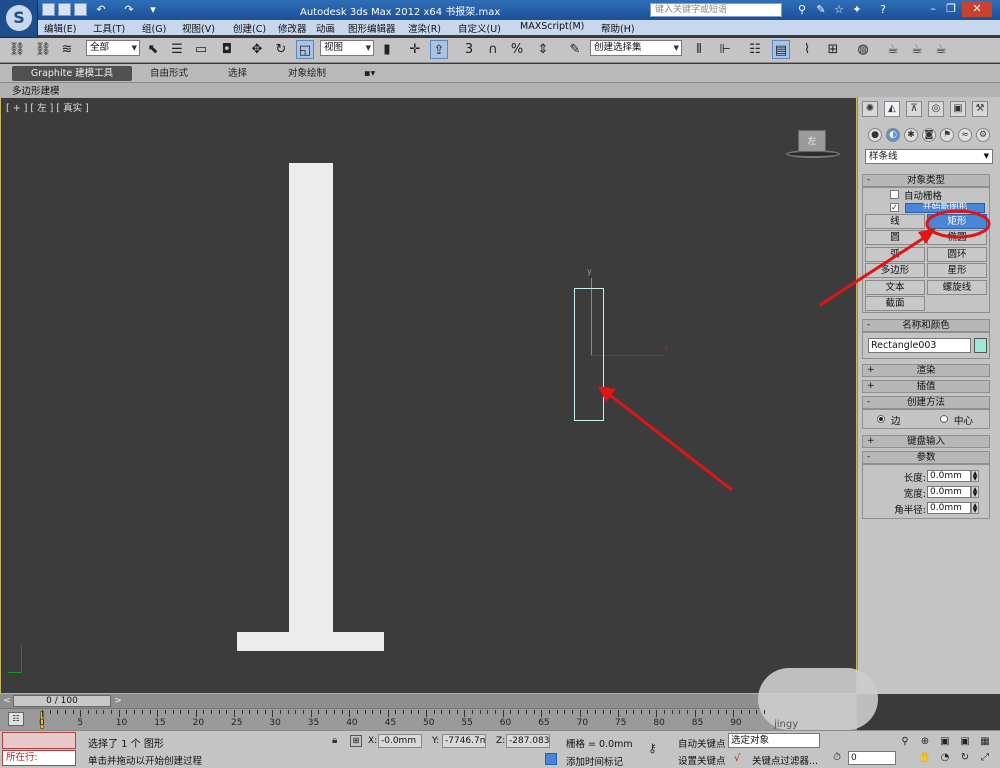 Image resolution: width=1000 pixels, height=768 pixels. Describe the element at coordinates (926, 441) in the screenshot. I see `rollout-keyboard-entry: + 键盘输入` at that location.